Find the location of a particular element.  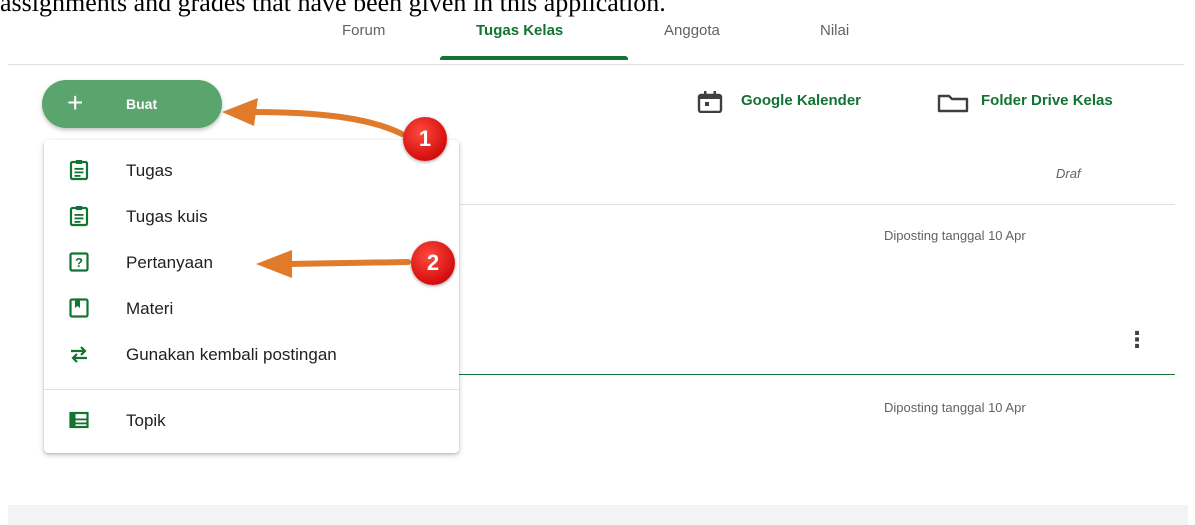

plus-icon: + is located at coordinates (75, 102).